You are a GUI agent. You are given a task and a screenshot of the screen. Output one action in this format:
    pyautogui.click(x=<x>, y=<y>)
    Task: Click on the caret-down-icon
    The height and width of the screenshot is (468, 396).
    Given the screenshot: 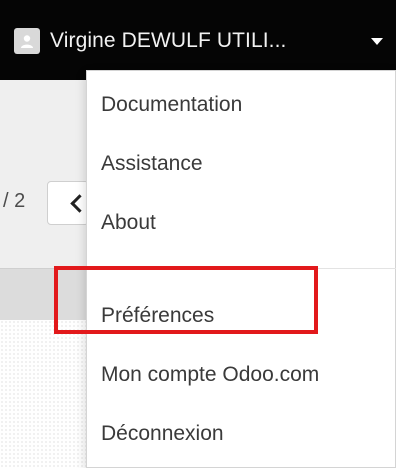 What is the action you would take?
    pyautogui.click(x=377, y=41)
    